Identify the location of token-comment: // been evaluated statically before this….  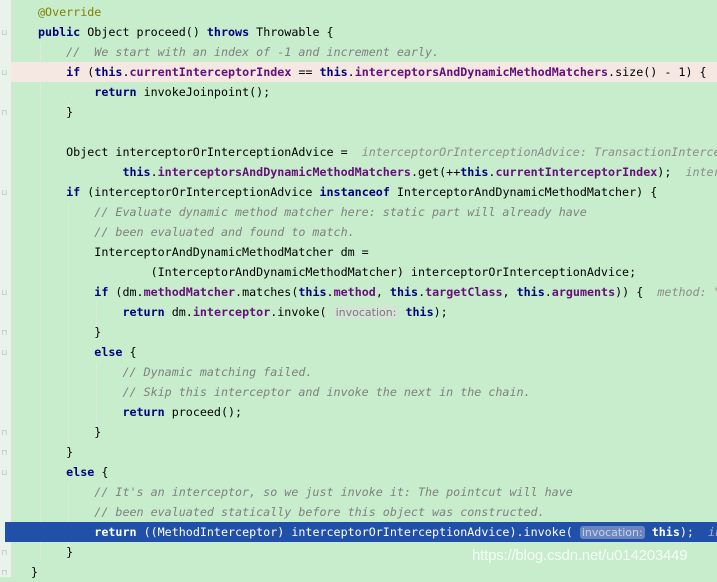
(291, 512).